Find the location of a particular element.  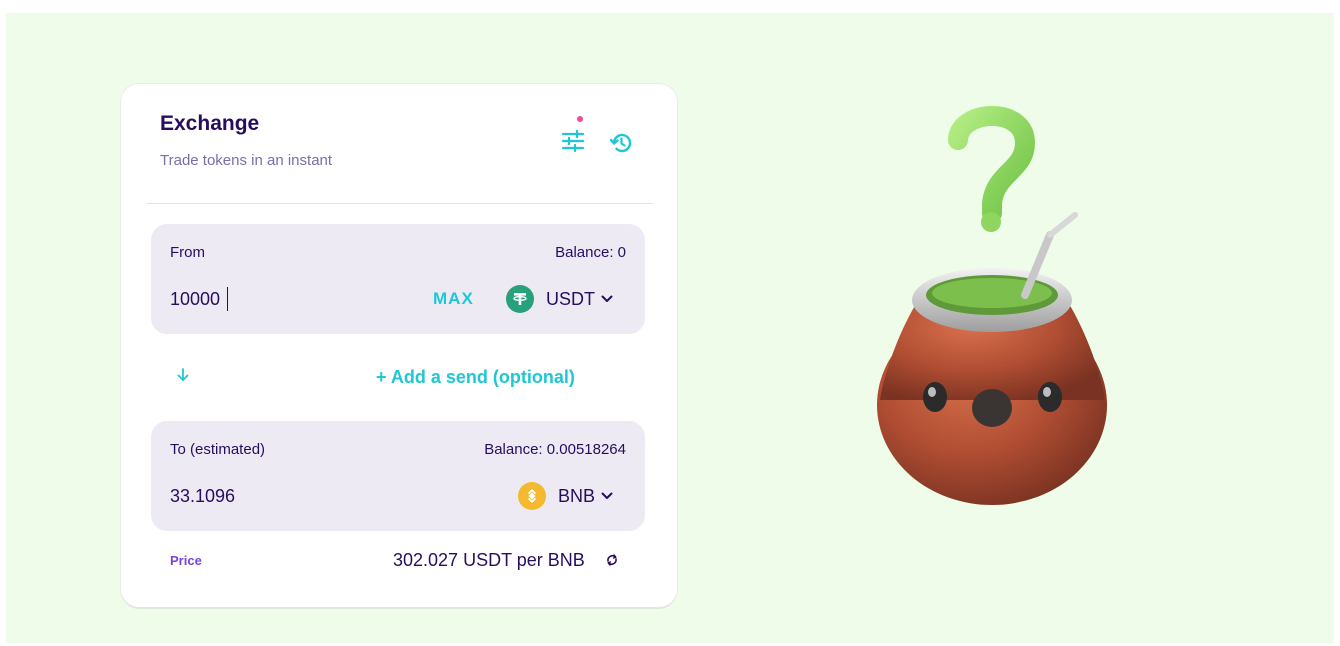

notification-dot is located at coordinates (580, 119).